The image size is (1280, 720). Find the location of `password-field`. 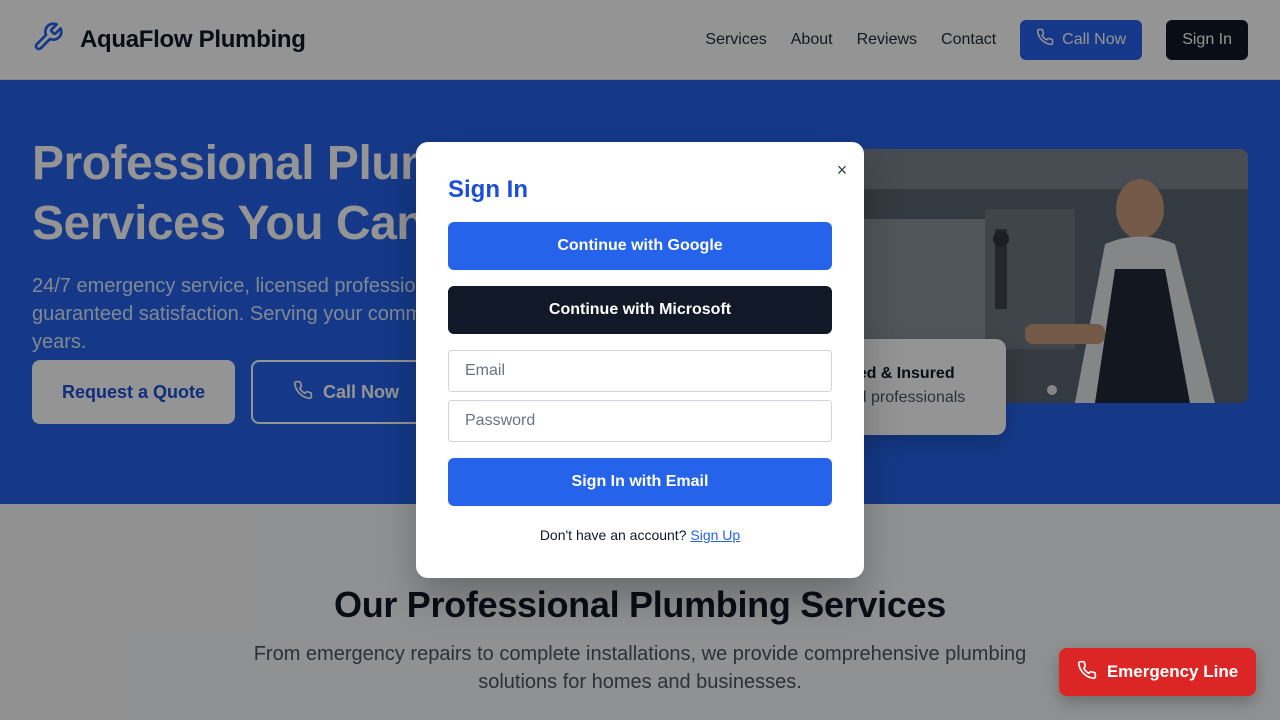

password-field is located at coordinates (640, 421).